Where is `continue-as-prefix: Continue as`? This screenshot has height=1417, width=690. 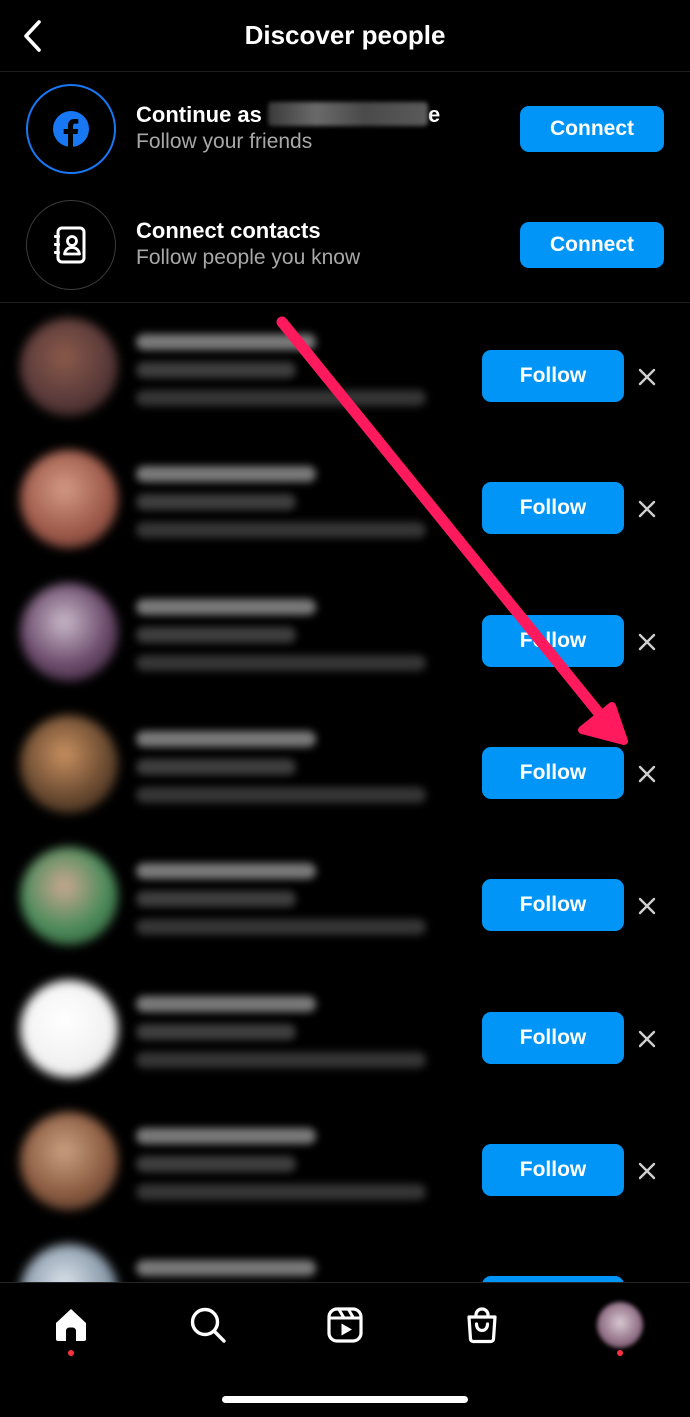 continue-as-prefix: Continue as is located at coordinates (199, 114).